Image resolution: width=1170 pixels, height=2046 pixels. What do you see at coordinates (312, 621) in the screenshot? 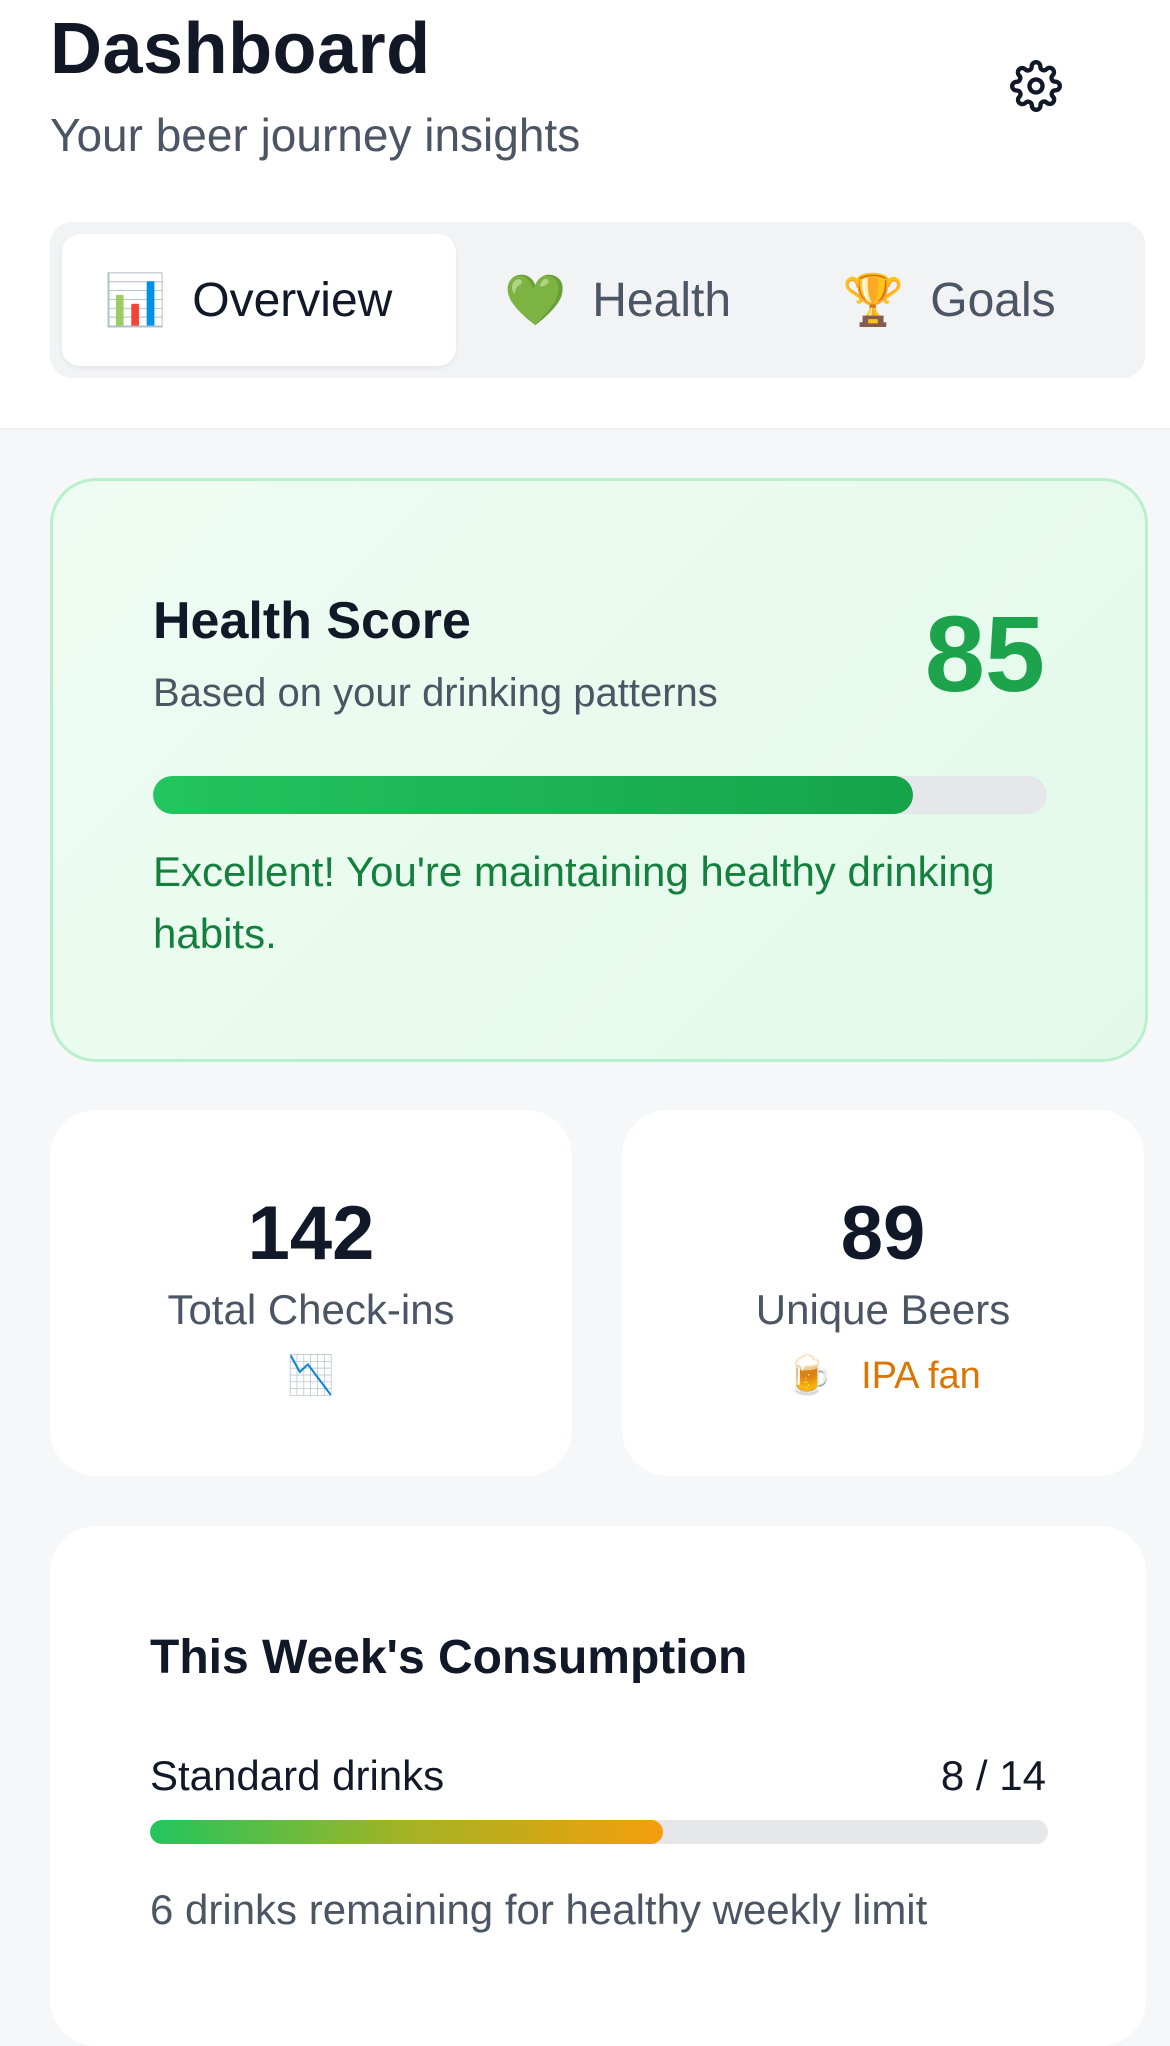
I see `health-score-title: Health Score` at bounding box center [312, 621].